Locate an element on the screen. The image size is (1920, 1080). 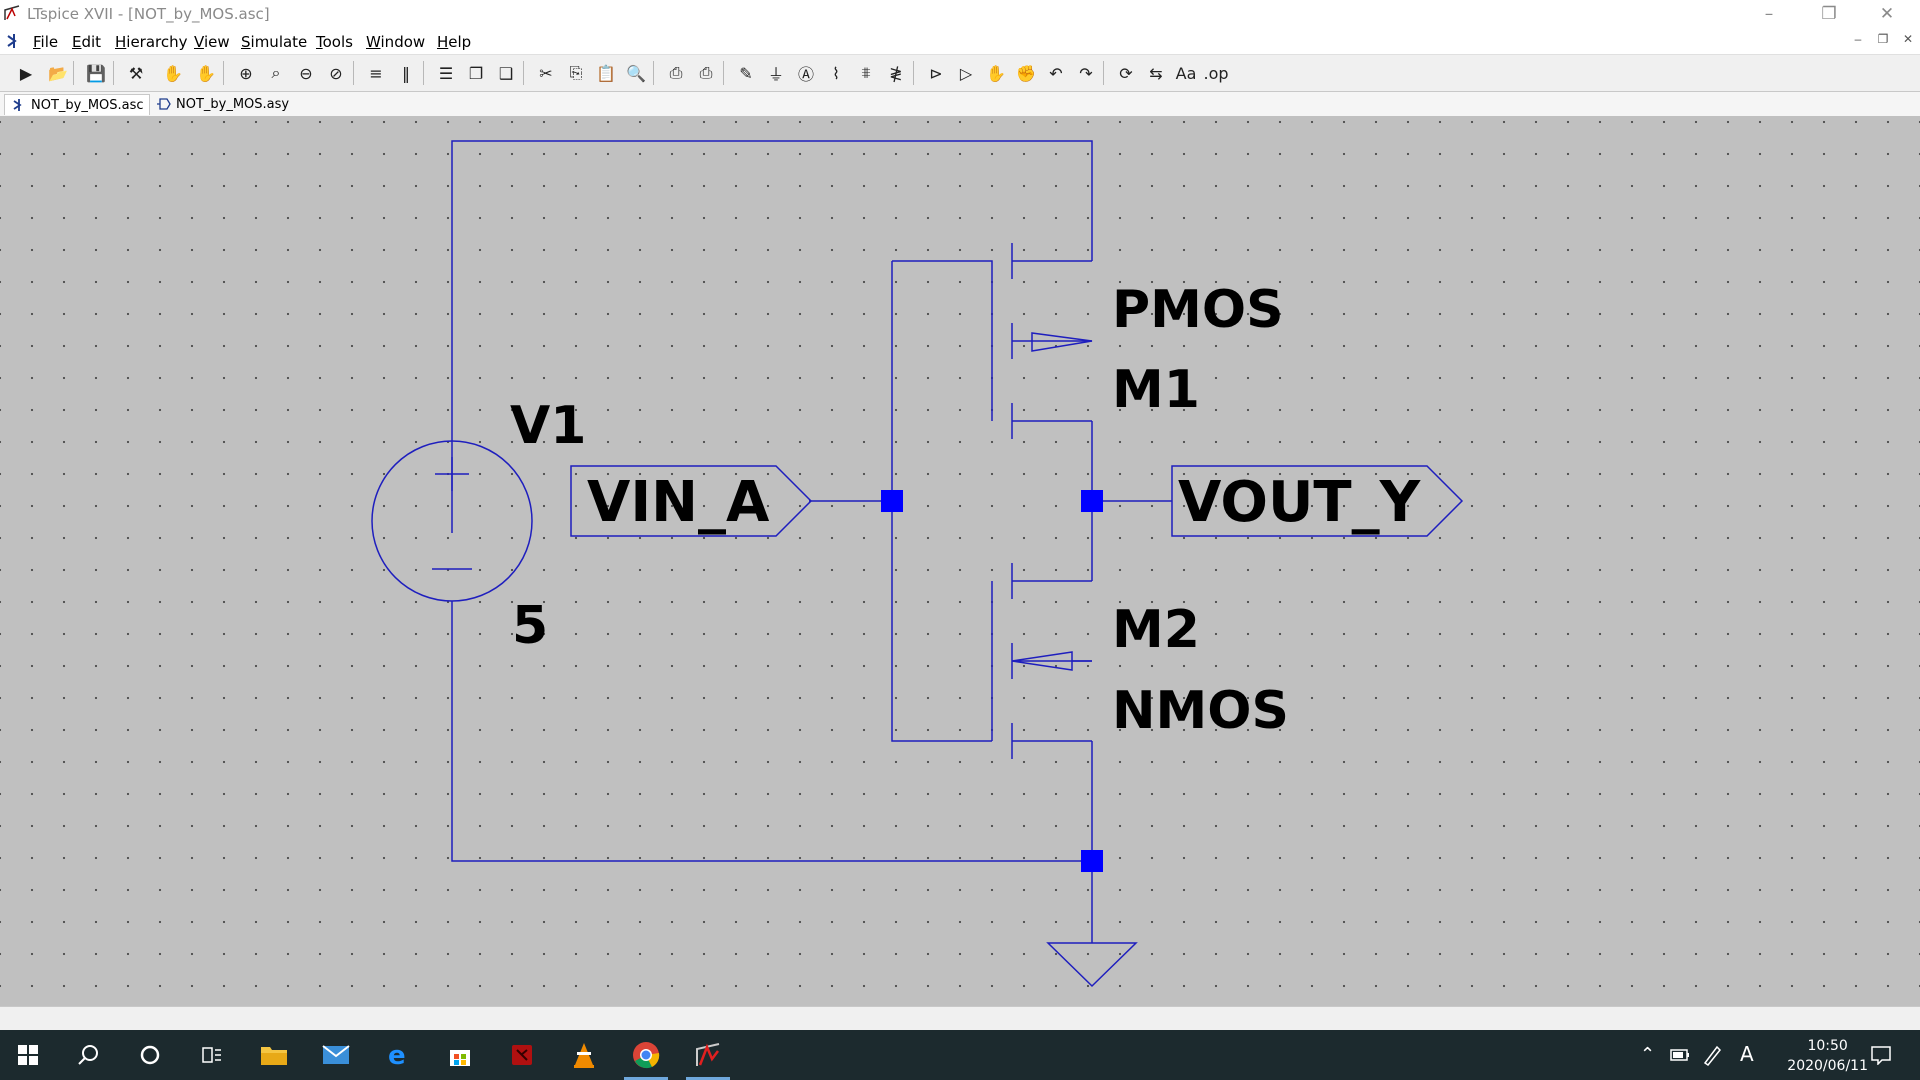
print-button: ⎙ is located at coordinates (676, 73).